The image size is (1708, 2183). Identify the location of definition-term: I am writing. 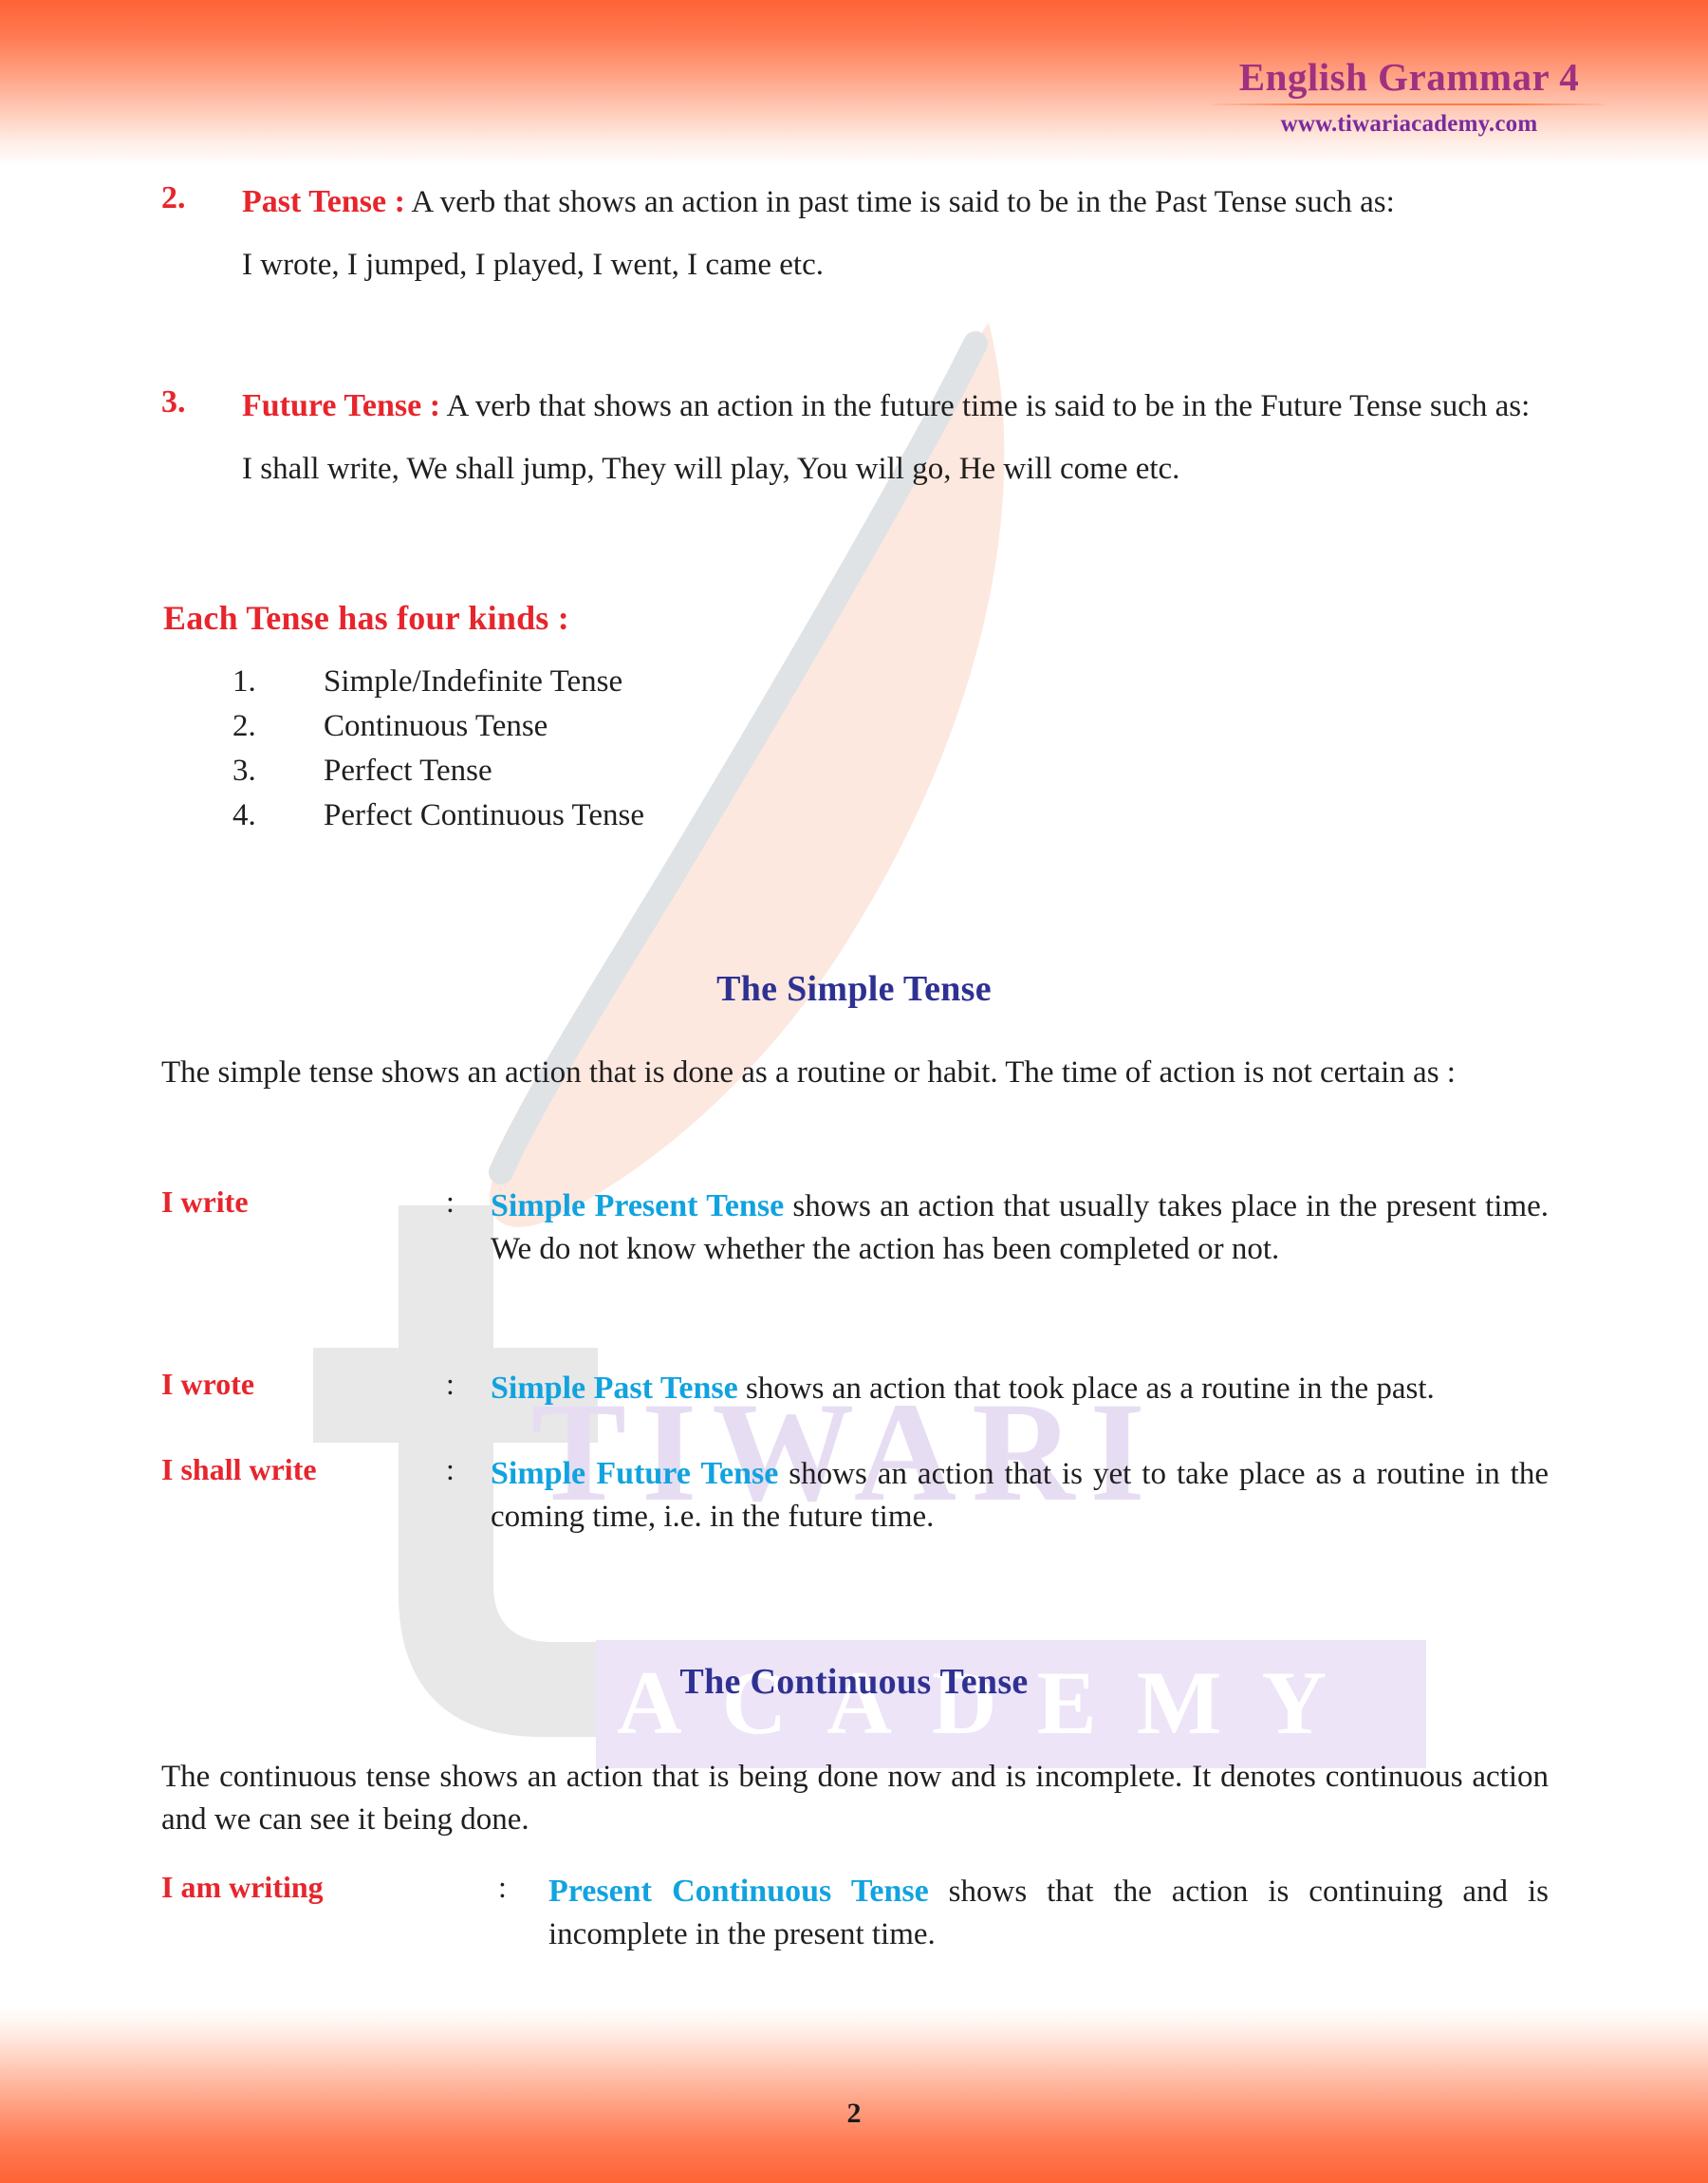
(243, 1887).